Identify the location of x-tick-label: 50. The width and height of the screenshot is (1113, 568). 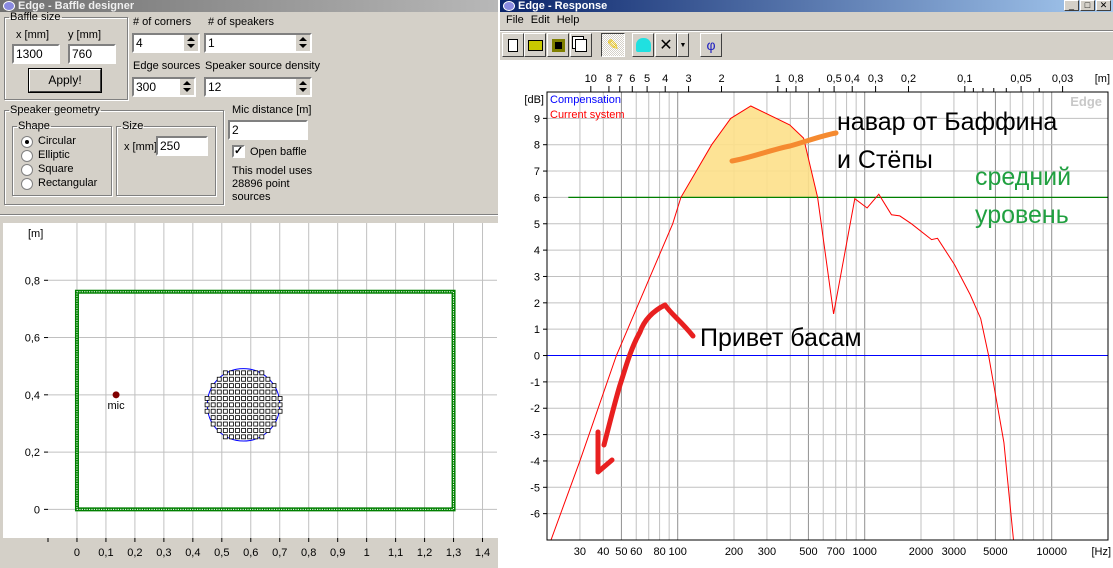
(621, 552).